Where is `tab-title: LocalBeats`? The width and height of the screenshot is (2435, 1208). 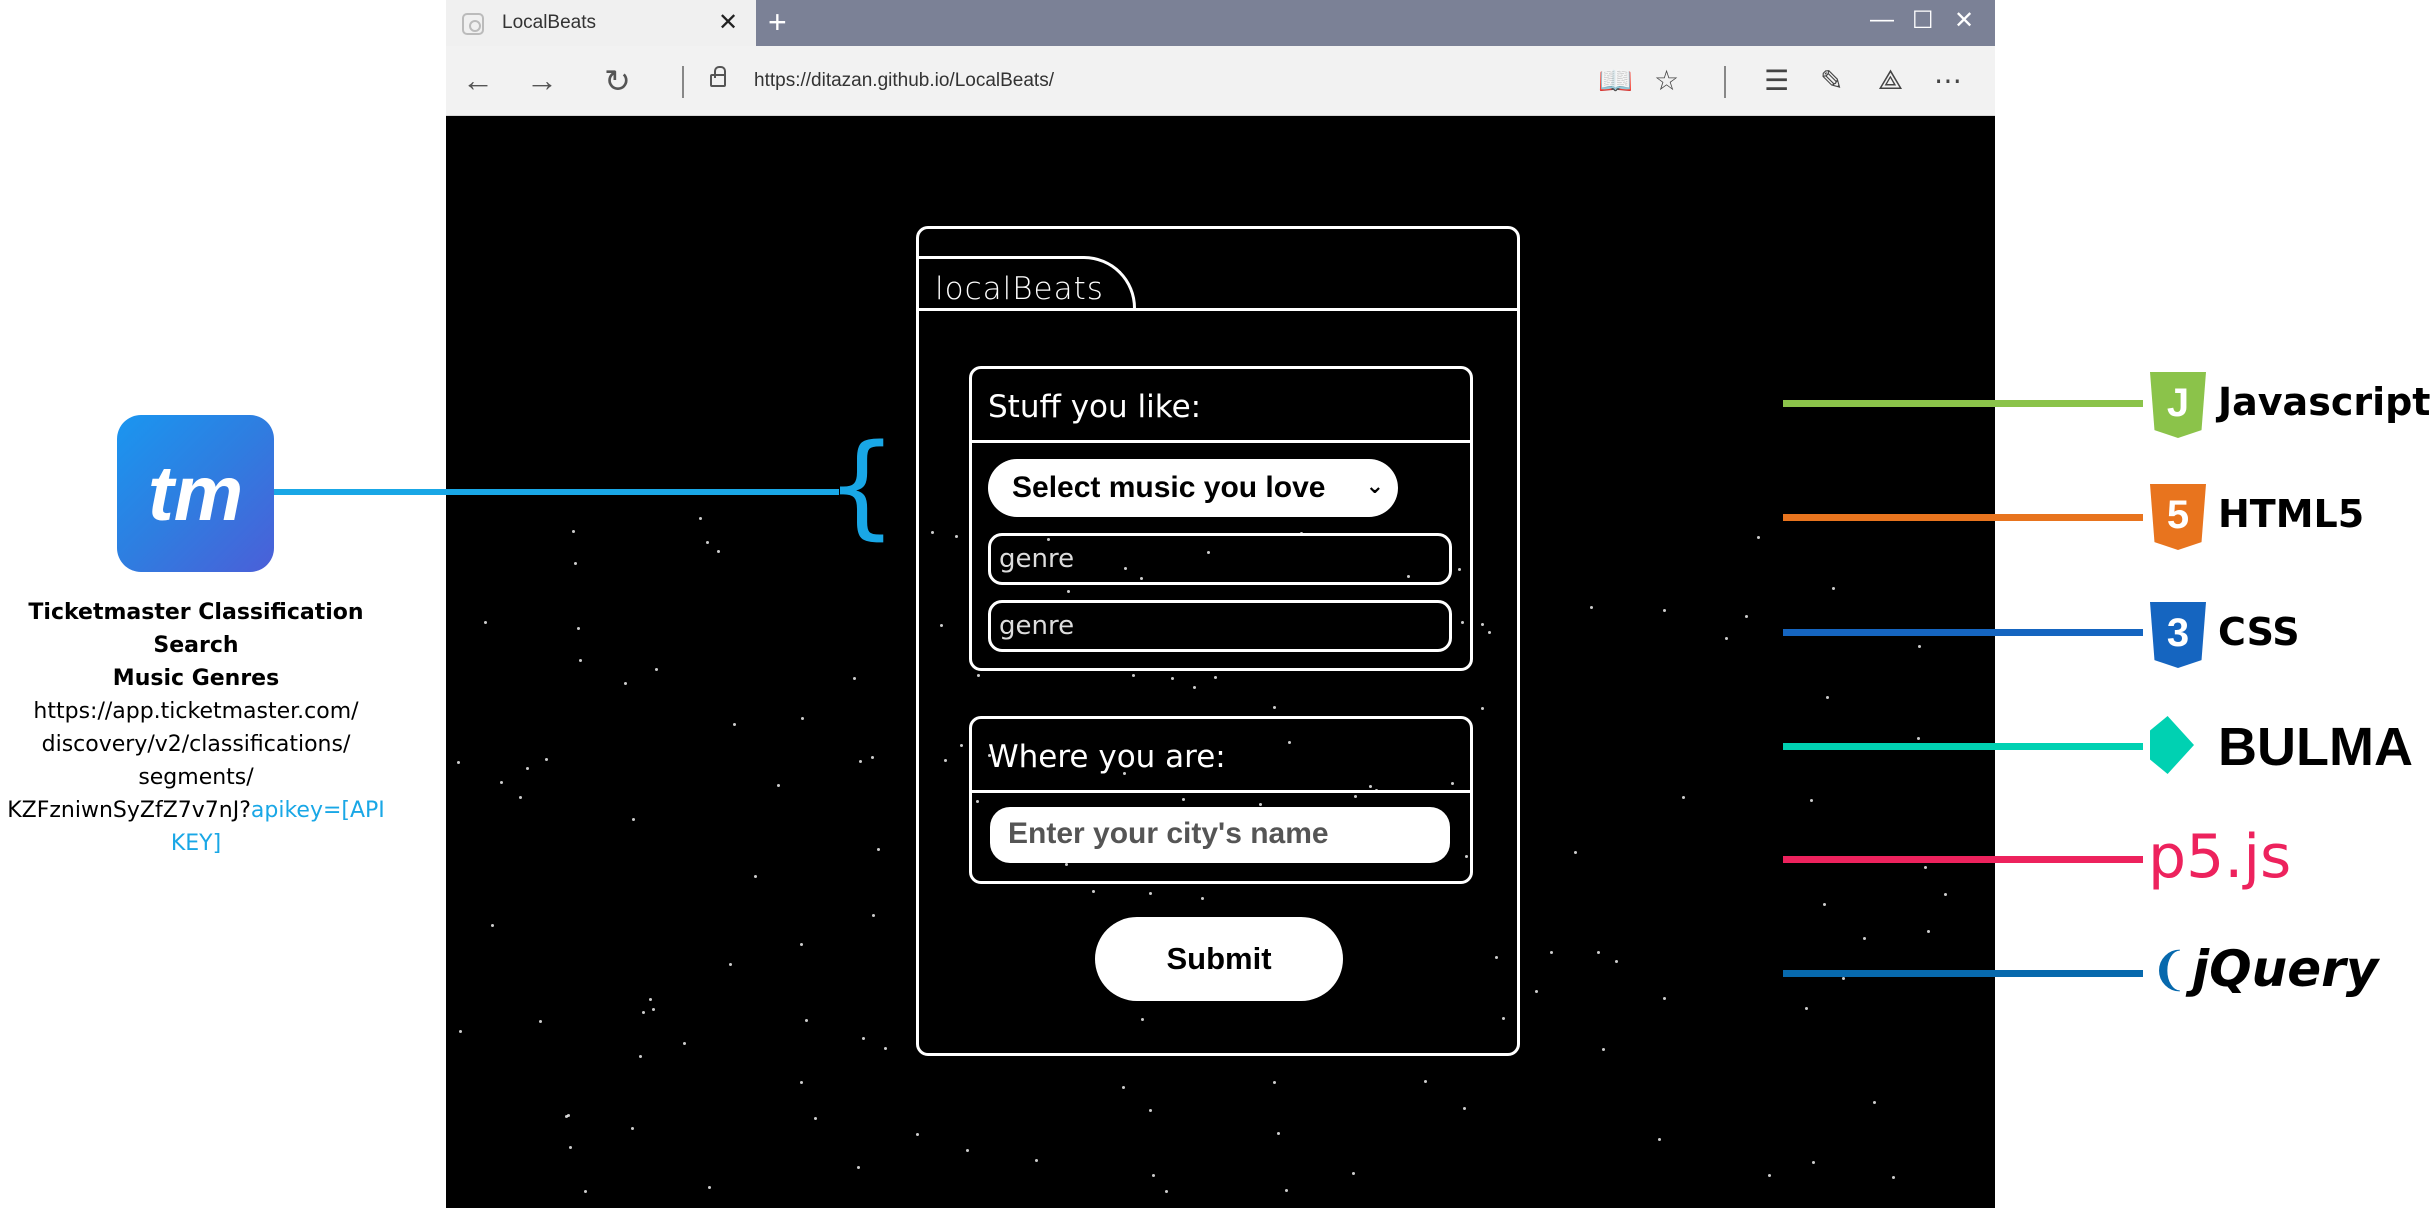 tab-title: LocalBeats is located at coordinates (549, 22).